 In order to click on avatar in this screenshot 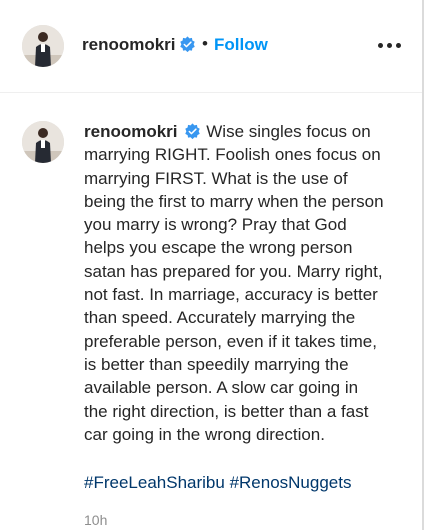, I will do `click(43, 46)`.